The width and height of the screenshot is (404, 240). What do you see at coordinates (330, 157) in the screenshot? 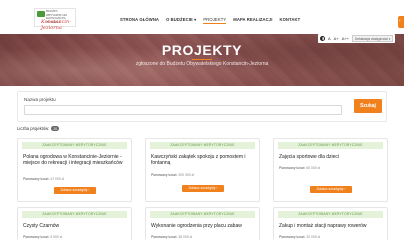
I see `project-title: Zajęcia sportowe dla dzieci` at bounding box center [330, 157].